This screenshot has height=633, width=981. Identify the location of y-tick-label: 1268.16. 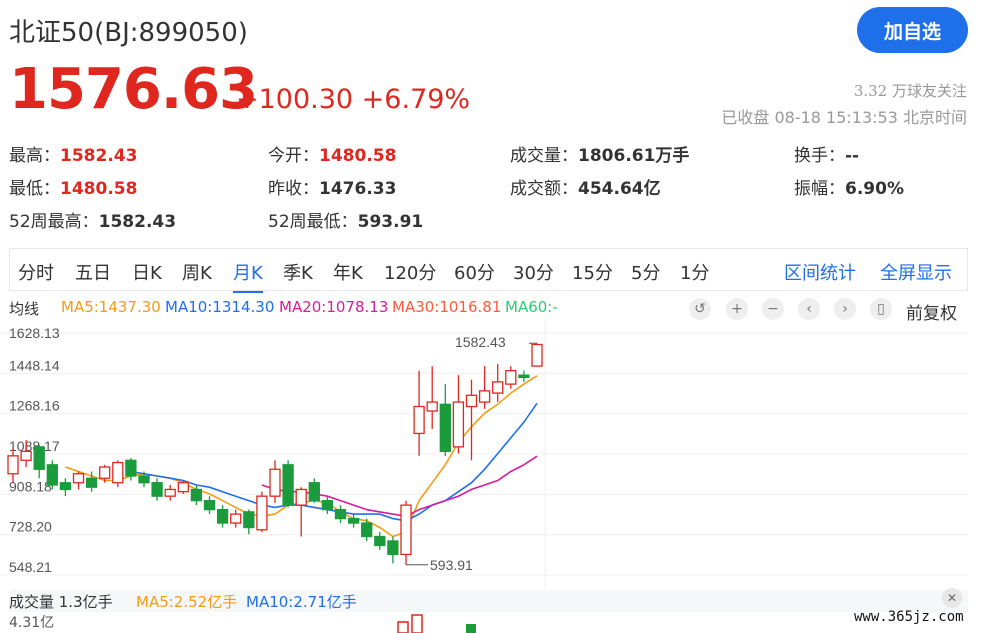
(34, 406).